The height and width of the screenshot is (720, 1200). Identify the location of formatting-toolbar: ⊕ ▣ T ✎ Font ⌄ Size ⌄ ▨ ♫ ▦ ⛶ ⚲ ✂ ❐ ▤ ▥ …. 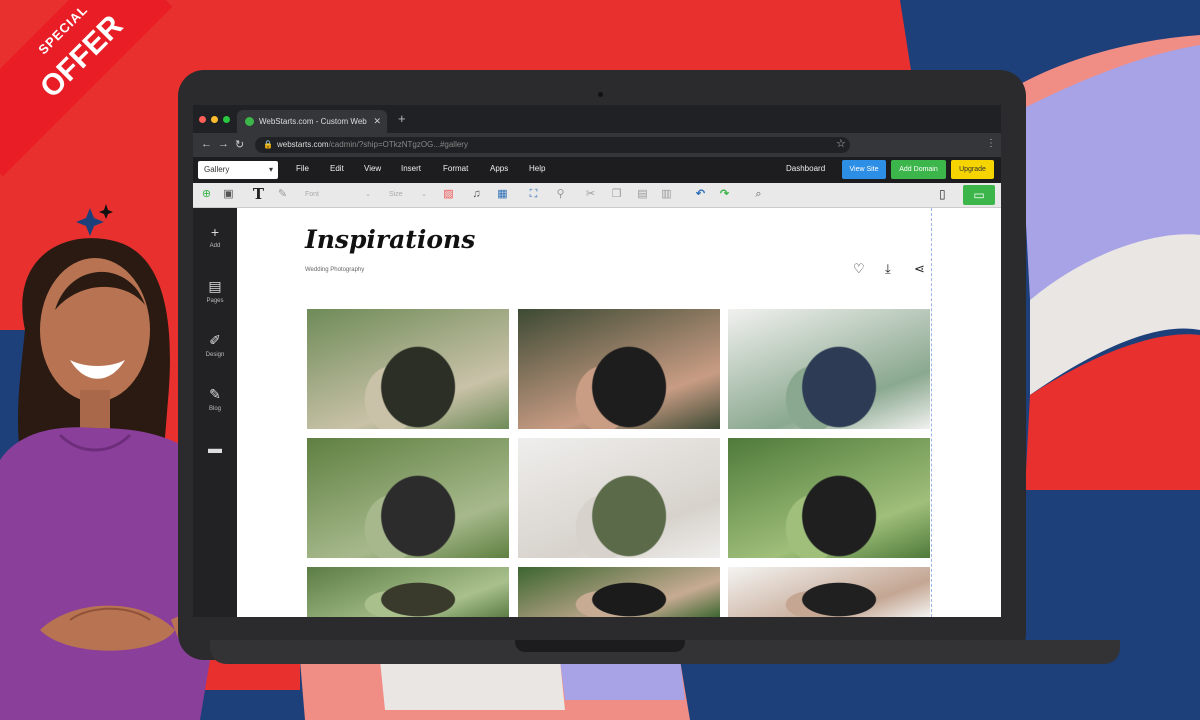
(597, 195).